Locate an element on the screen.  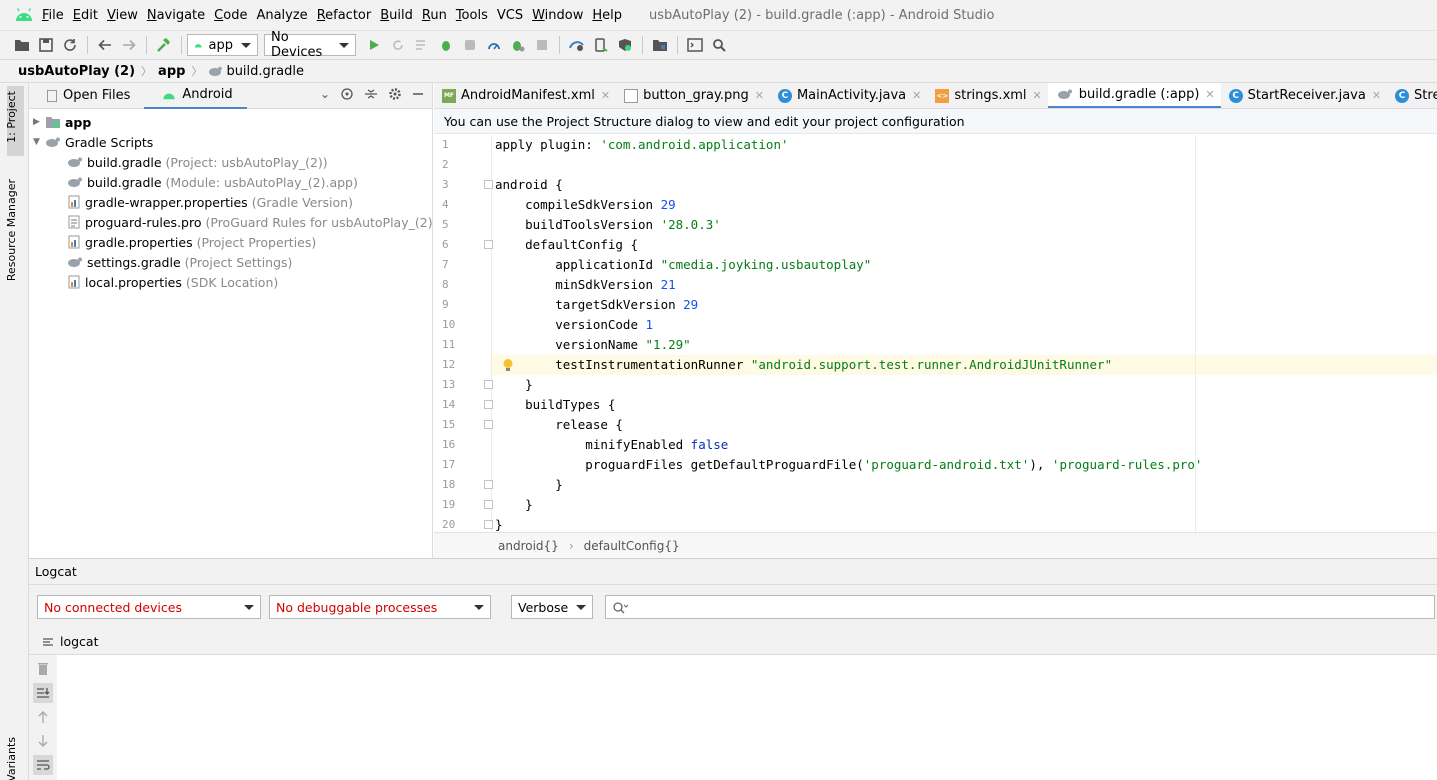
chevron-down-icon: ⌄ is located at coordinates (325, 94).